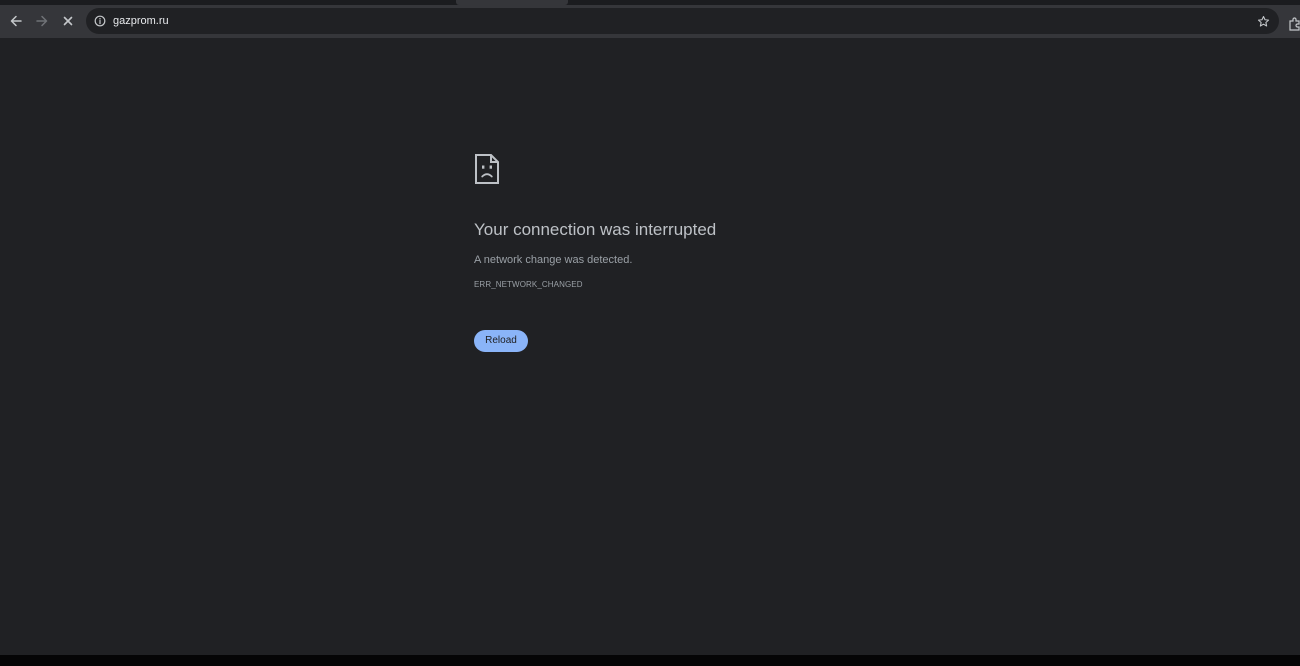 The height and width of the screenshot is (666, 1300). I want to click on arrow-left-icon, so click(16, 21).